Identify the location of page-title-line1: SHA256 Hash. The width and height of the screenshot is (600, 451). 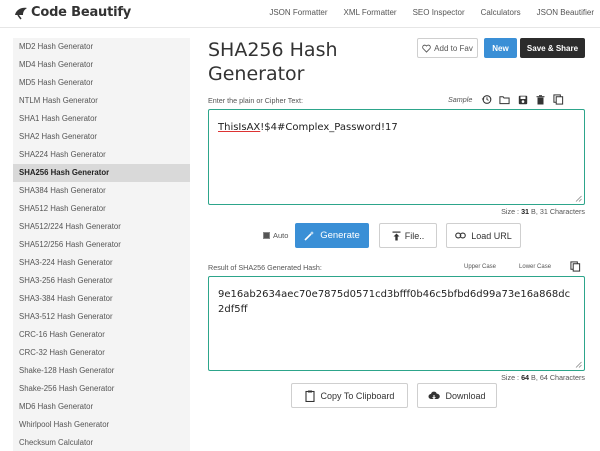
(273, 50).